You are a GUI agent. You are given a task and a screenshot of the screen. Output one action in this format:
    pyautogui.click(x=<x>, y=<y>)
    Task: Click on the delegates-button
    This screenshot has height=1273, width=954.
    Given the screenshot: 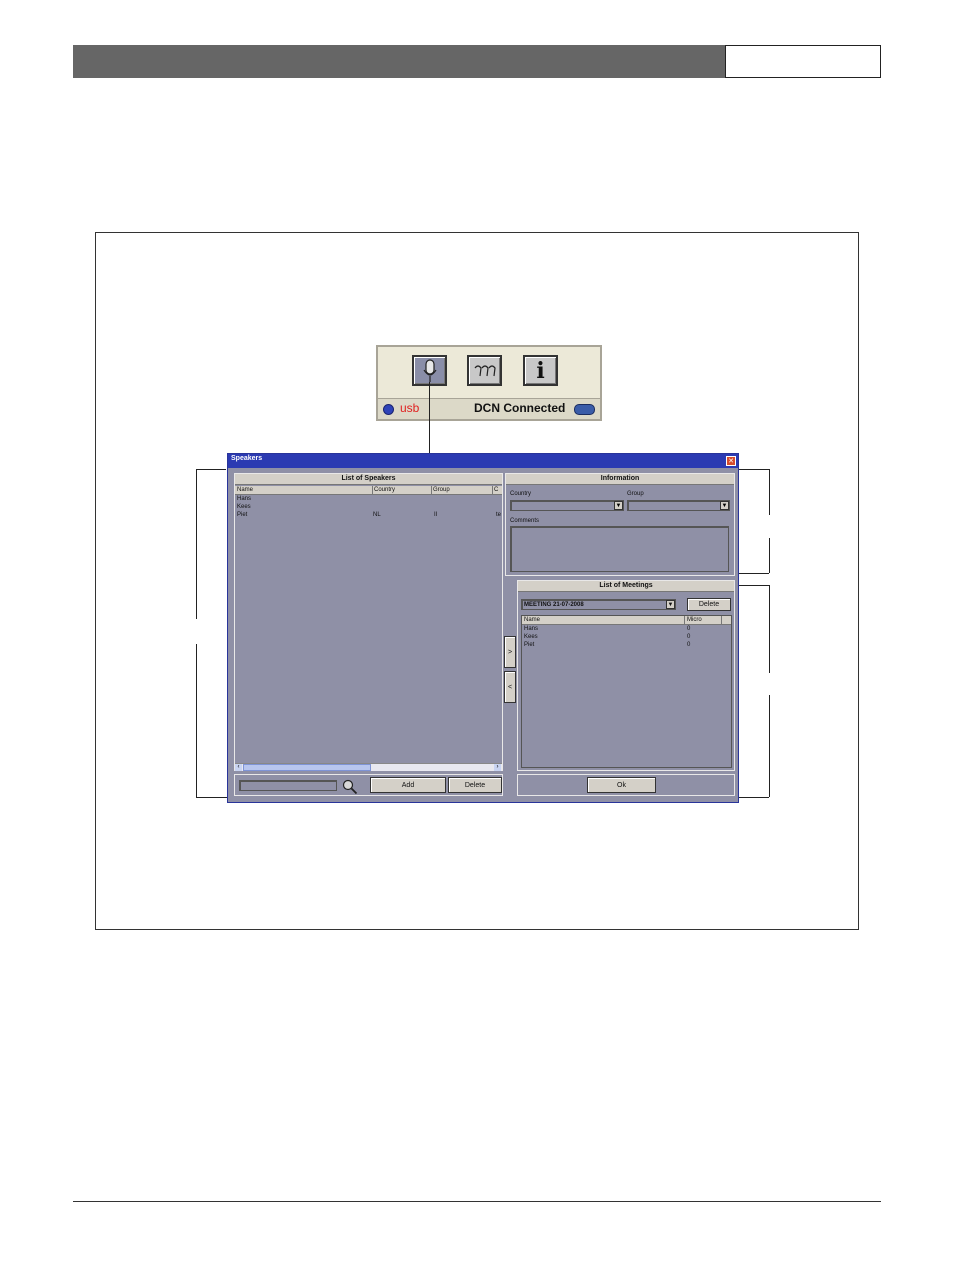 What is the action you would take?
    pyautogui.click(x=484, y=370)
    